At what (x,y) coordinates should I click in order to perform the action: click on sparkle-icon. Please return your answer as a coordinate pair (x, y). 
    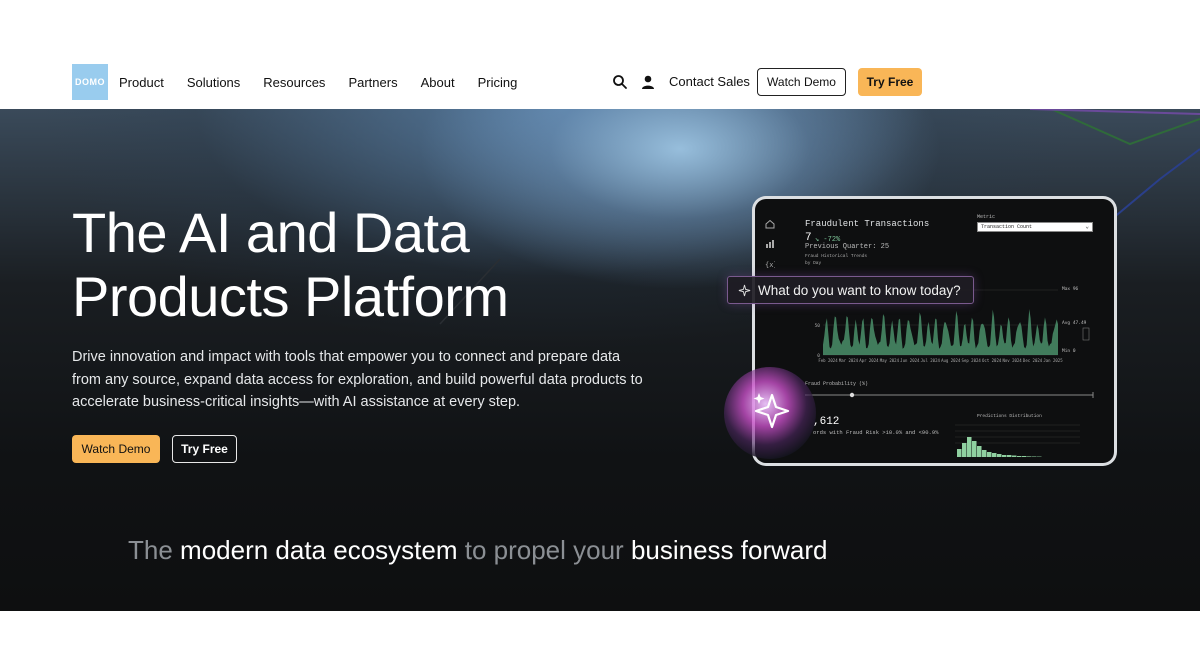
    Looking at the image, I should click on (744, 290).